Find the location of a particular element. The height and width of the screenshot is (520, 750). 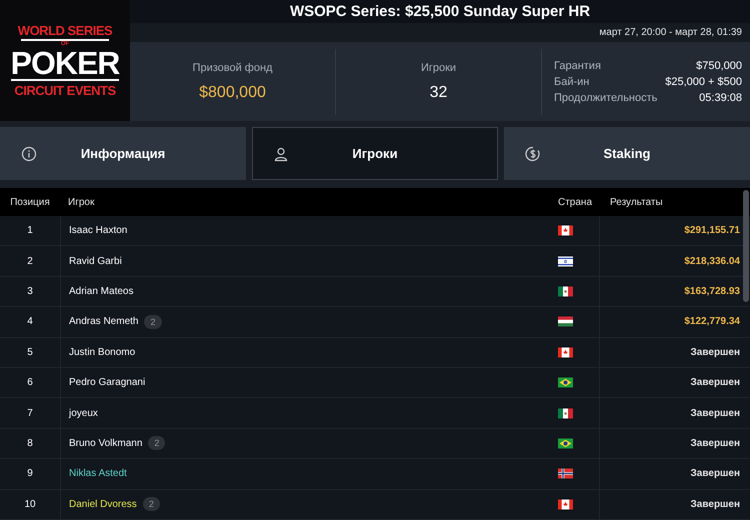

tab: Игроки is located at coordinates (375, 153).